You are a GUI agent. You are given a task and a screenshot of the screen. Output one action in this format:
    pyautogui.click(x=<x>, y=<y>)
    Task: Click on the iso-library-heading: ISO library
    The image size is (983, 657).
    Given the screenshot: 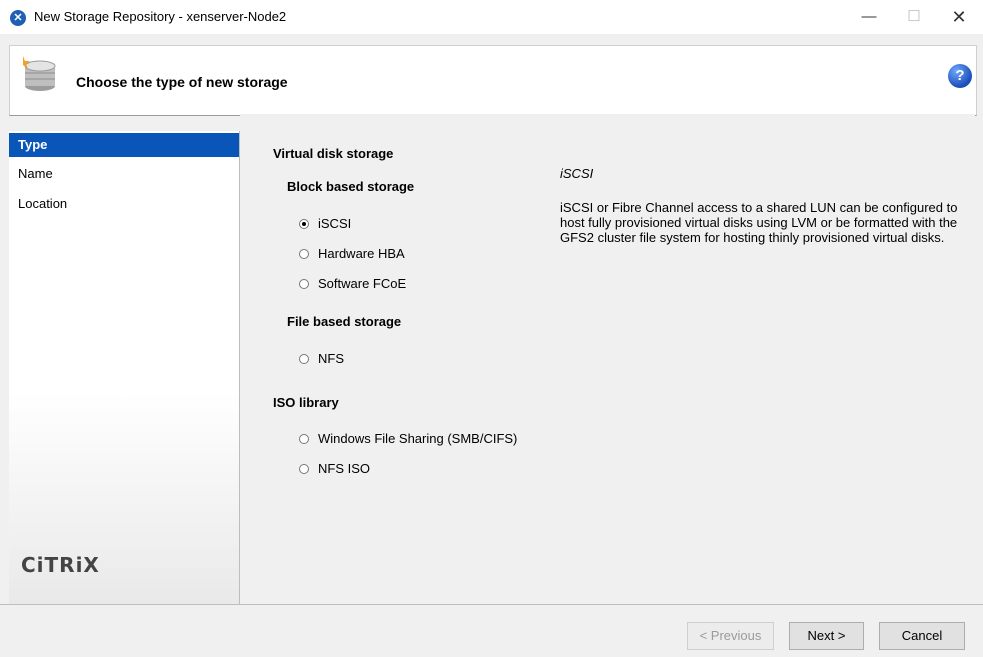 What is the action you would take?
    pyautogui.click(x=306, y=402)
    